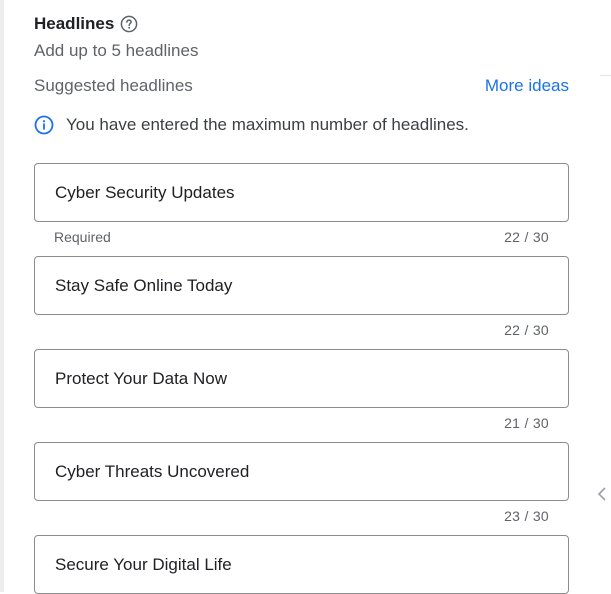 The image size is (611, 594). What do you see at coordinates (82, 237) in the screenshot?
I see `required-helper-text: Required` at bounding box center [82, 237].